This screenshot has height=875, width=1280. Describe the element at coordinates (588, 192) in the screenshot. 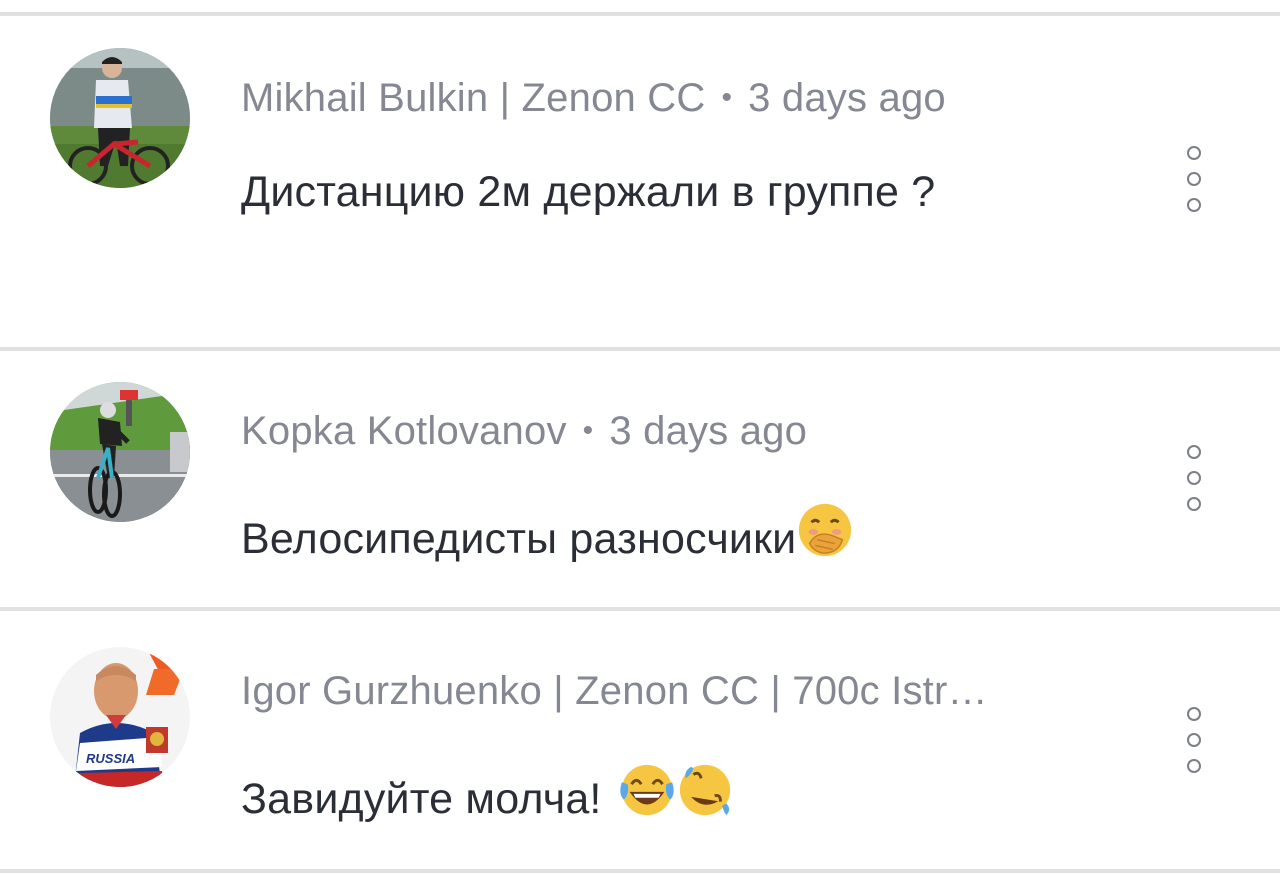

I see `comment-text: Дистанцию 2м держали в группе ?` at that location.